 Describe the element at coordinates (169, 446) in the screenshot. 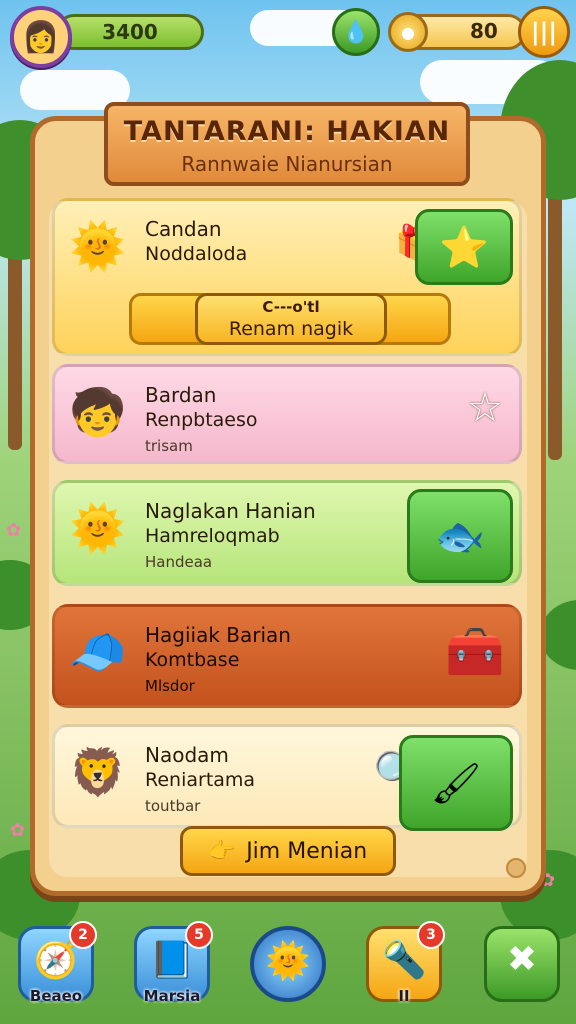

I see `quest-note: trisam` at that location.